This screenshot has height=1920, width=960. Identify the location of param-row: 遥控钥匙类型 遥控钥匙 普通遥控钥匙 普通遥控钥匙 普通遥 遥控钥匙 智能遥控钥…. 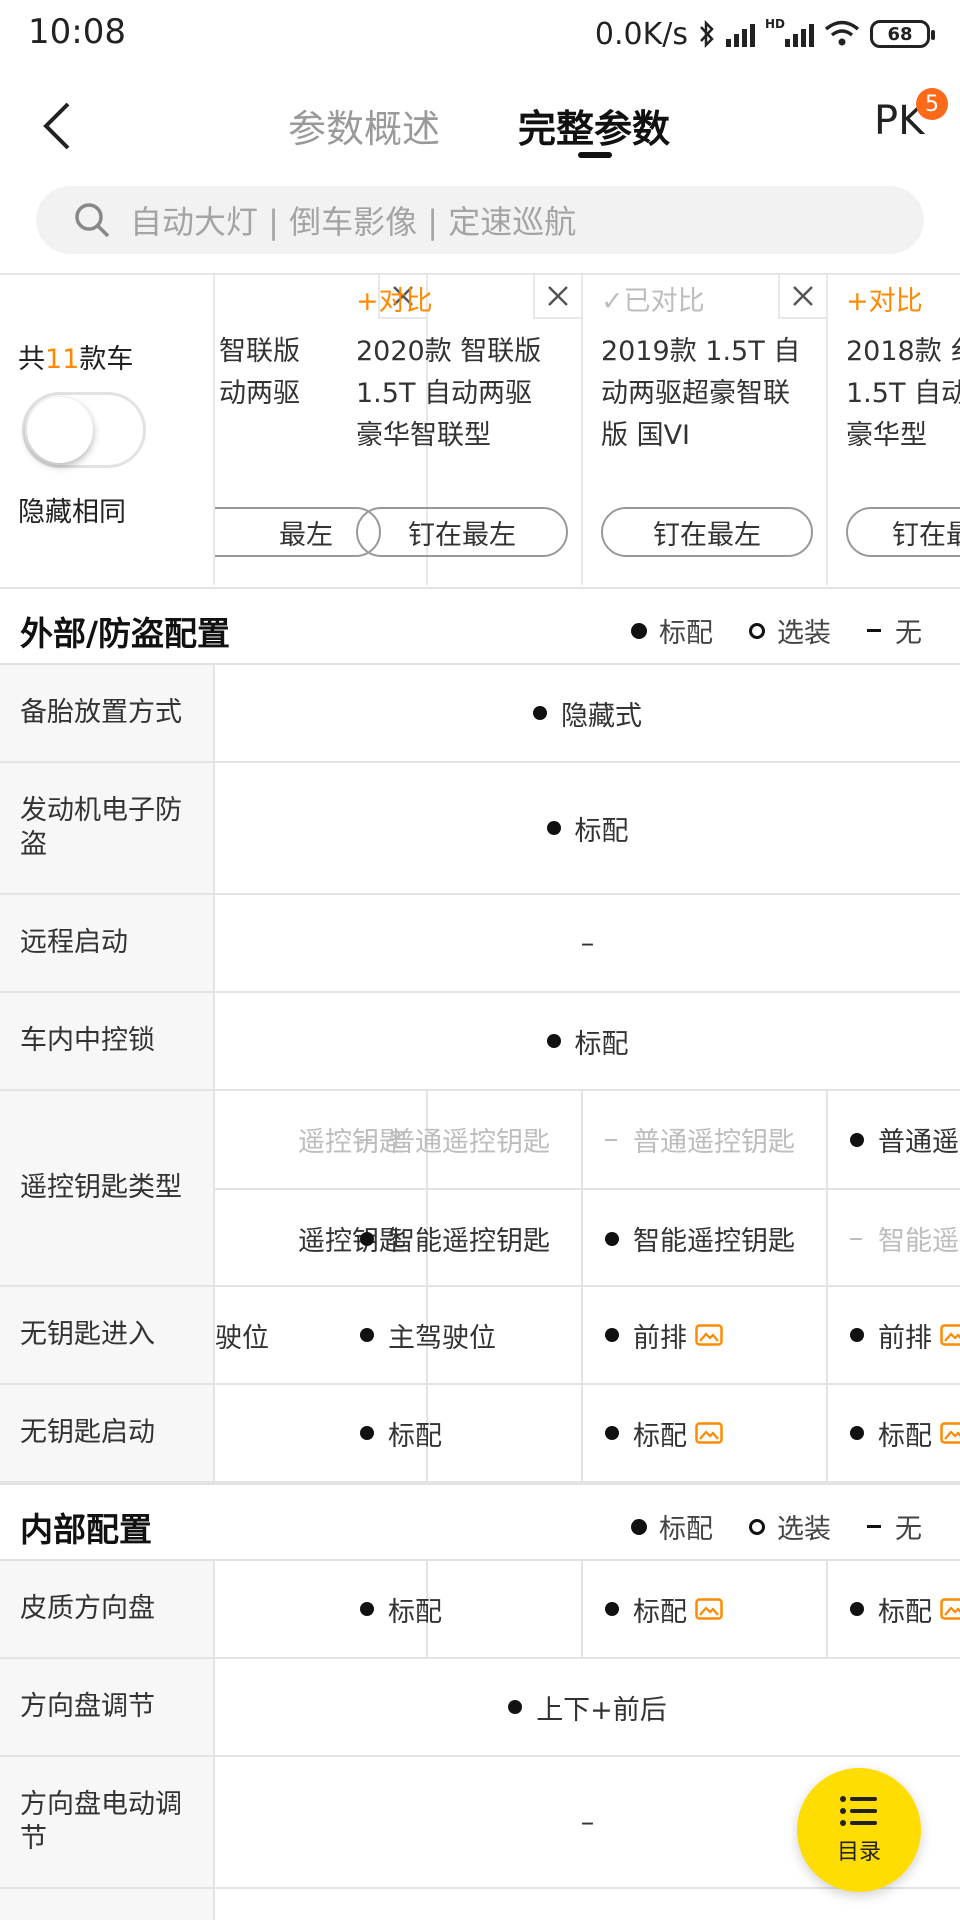
(480, 1189).